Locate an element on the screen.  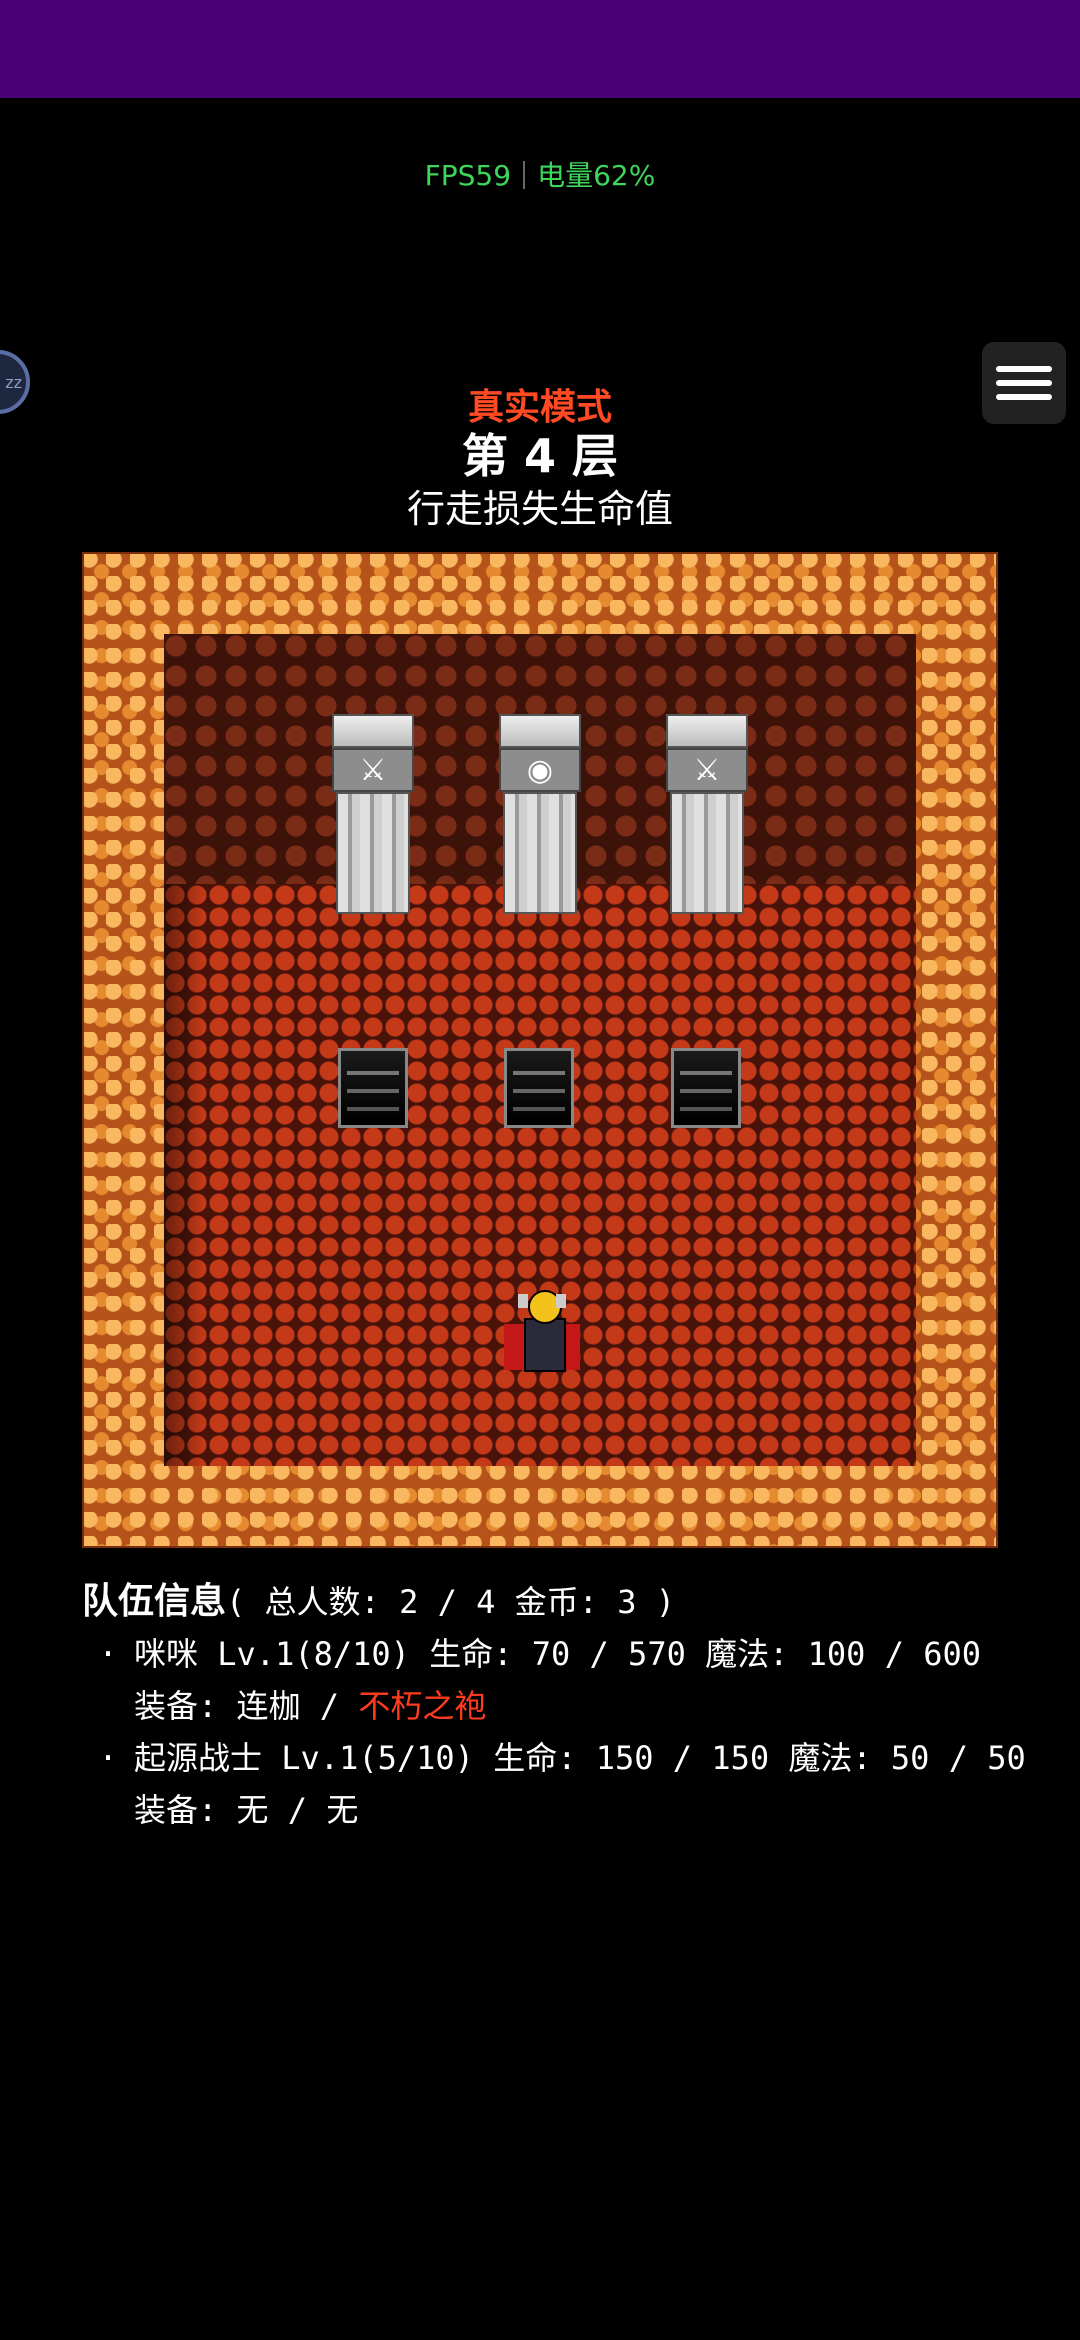
separator is located at coordinates (524, 175).